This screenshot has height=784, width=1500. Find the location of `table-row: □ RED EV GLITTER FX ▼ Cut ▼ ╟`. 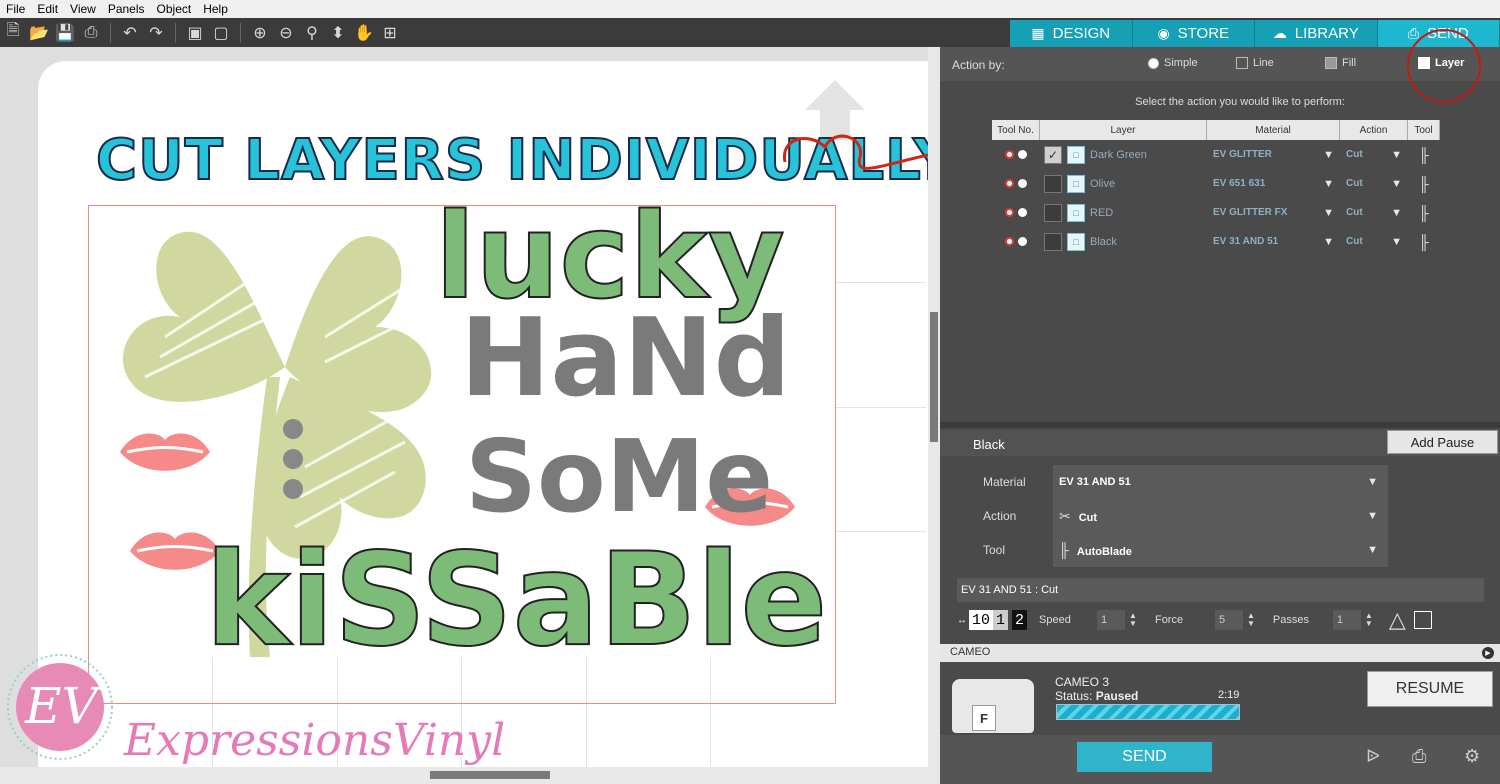

table-row: □ RED EV GLITTER FX ▼ Cut ▼ ╟ is located at coordinates (1216, 212).